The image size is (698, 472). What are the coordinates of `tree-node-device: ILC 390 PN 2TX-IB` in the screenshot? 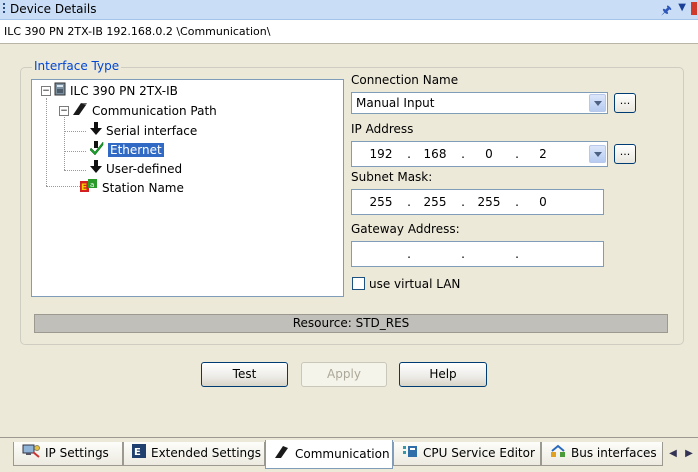 It's located at (116, 90).